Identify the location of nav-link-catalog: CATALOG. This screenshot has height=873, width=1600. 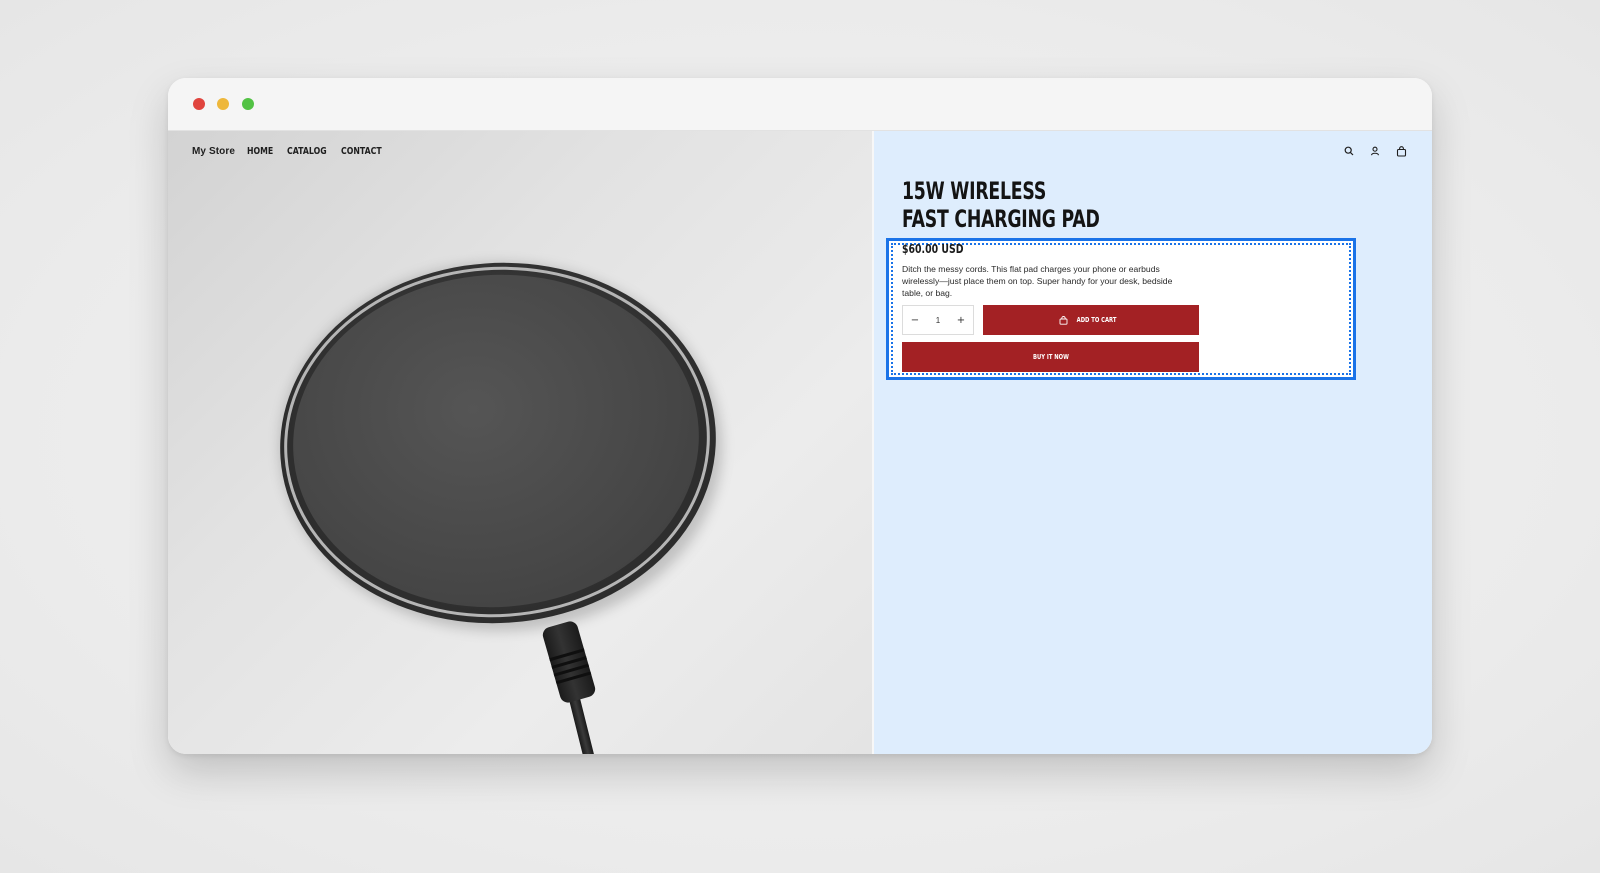
(307, 151).